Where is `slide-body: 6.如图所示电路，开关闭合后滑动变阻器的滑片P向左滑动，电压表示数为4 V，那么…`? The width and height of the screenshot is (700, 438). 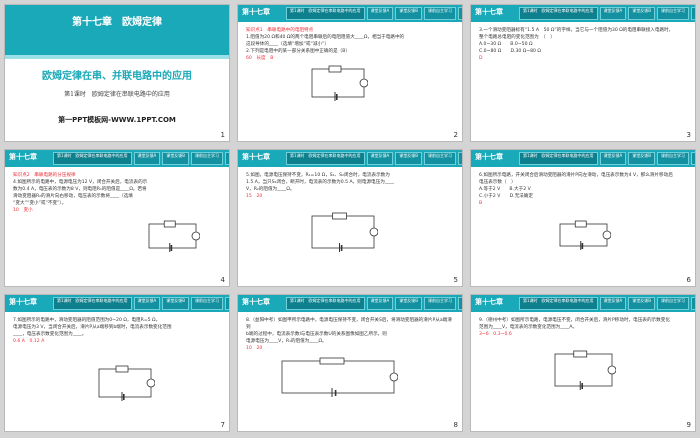
slide-body: 6.如图所示电路，开关闭合后滑动变阻器的滑片P向左滑动，电压表示数为4 V，那么… is located at coordinates (583, 189).